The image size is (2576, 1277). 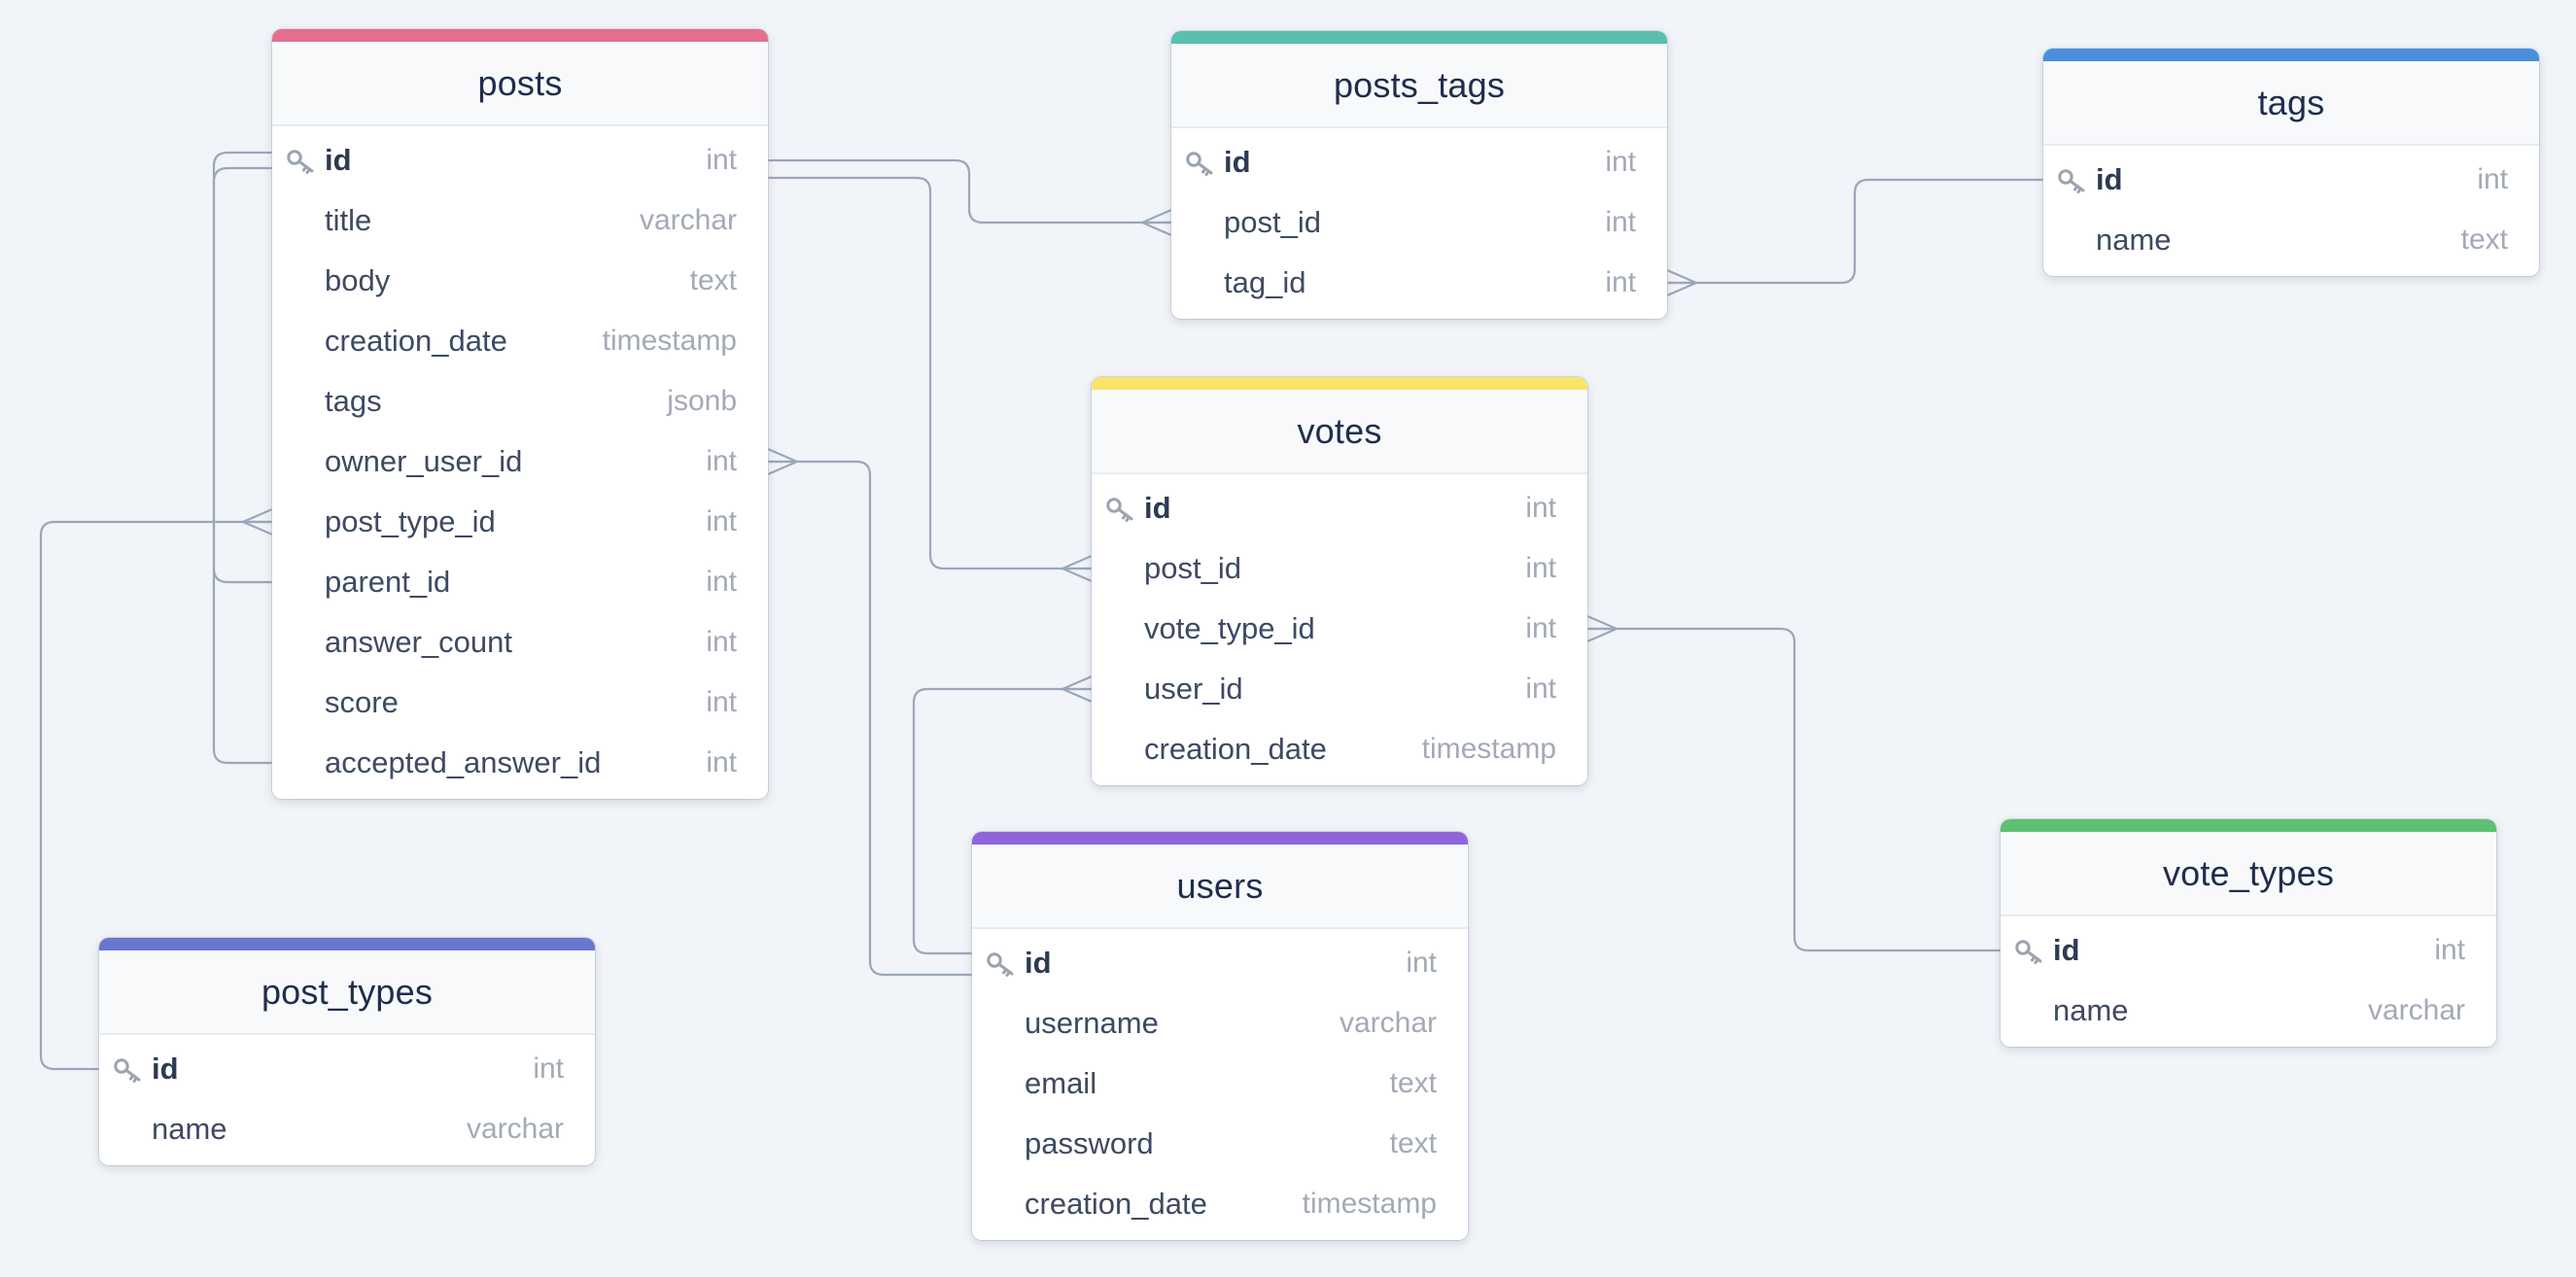 What do you see at coordinates (520, 220) in the screenshot?
I see `column-row-title: title varchar` at bounding box center [520, 220].